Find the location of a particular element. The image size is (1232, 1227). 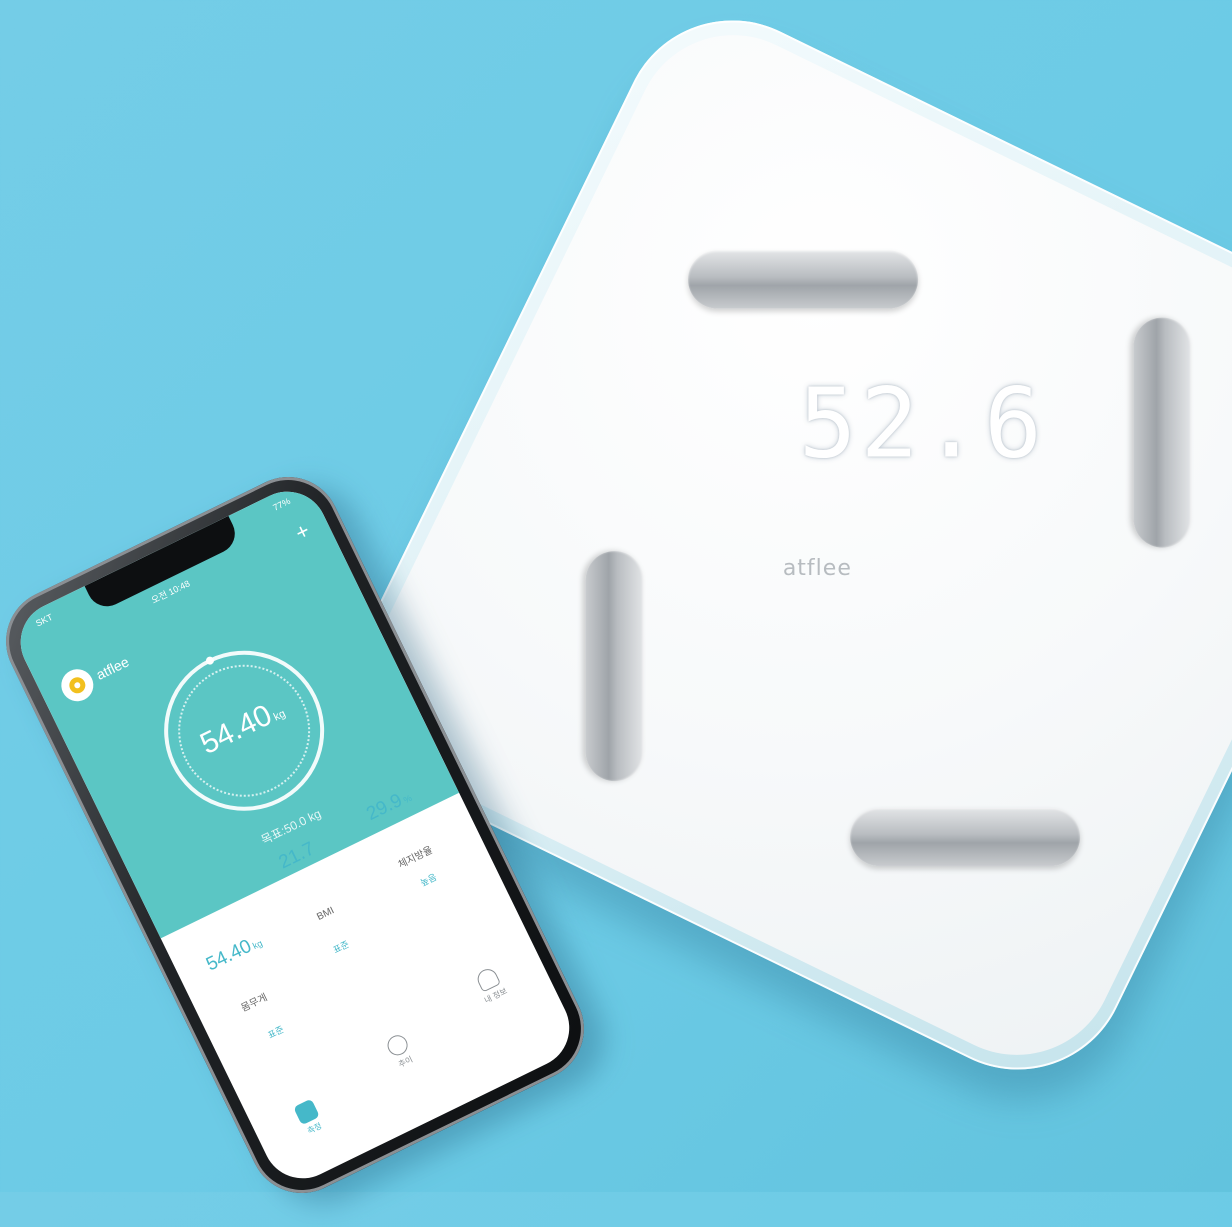

scale-weight-reading: 52.6 is located at coordinates (922, 423).